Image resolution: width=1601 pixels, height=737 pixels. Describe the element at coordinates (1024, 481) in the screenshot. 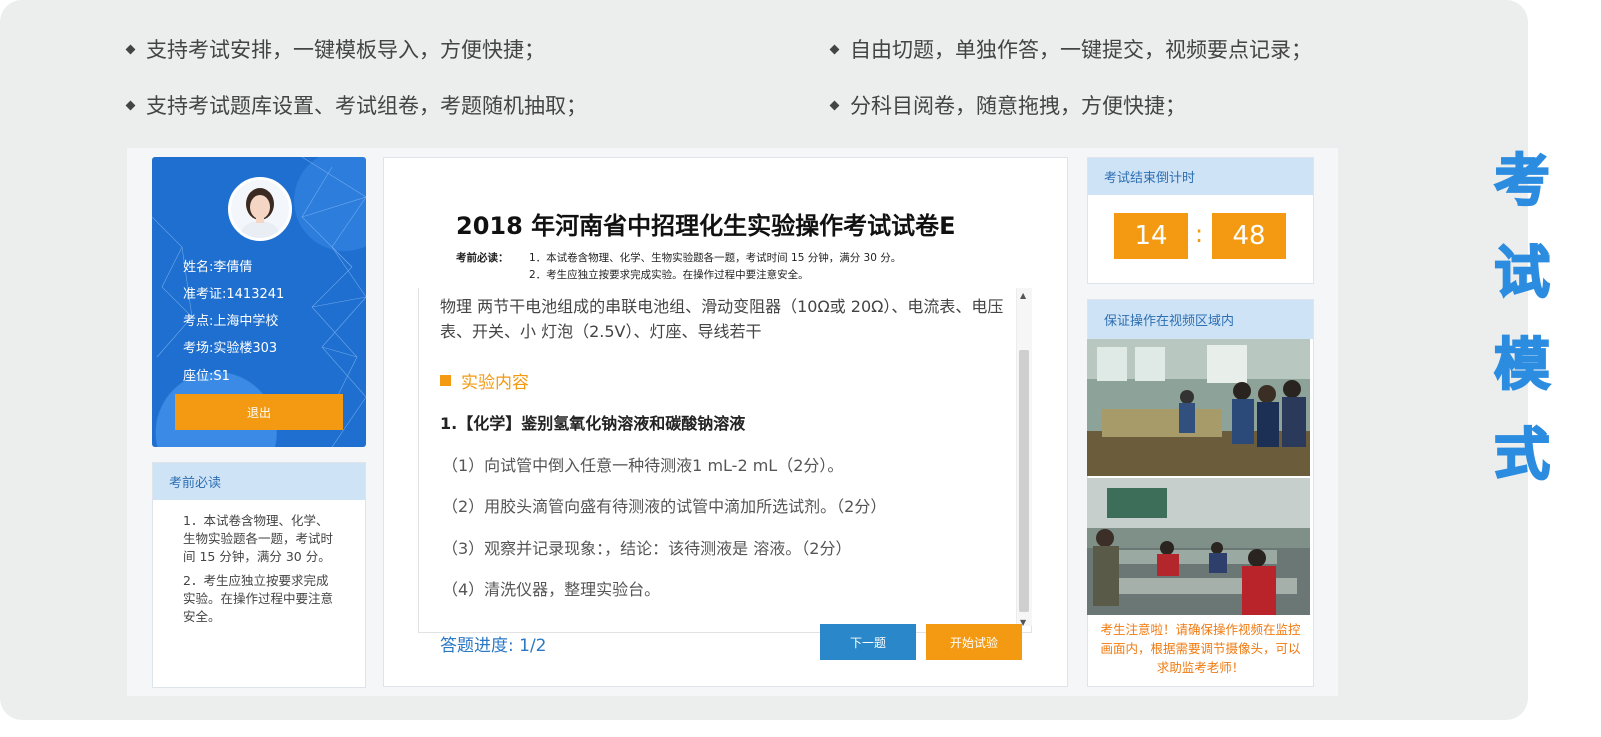

I see `scroll-thumb` at that location.